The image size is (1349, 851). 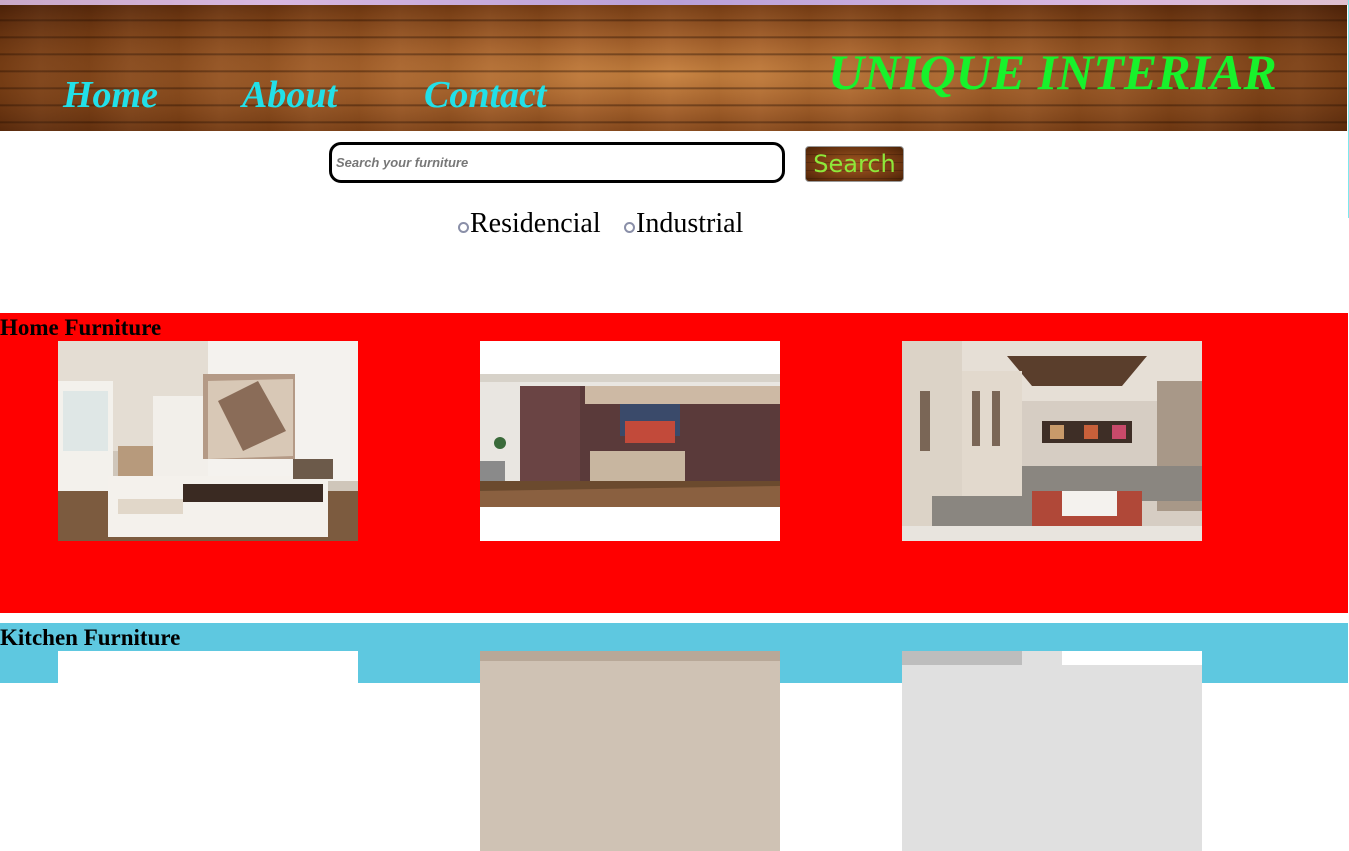 What do you see at coordinates (1052, 441) in the screenshot?
I see `living-room-image` at bounding box center [1052, 441].